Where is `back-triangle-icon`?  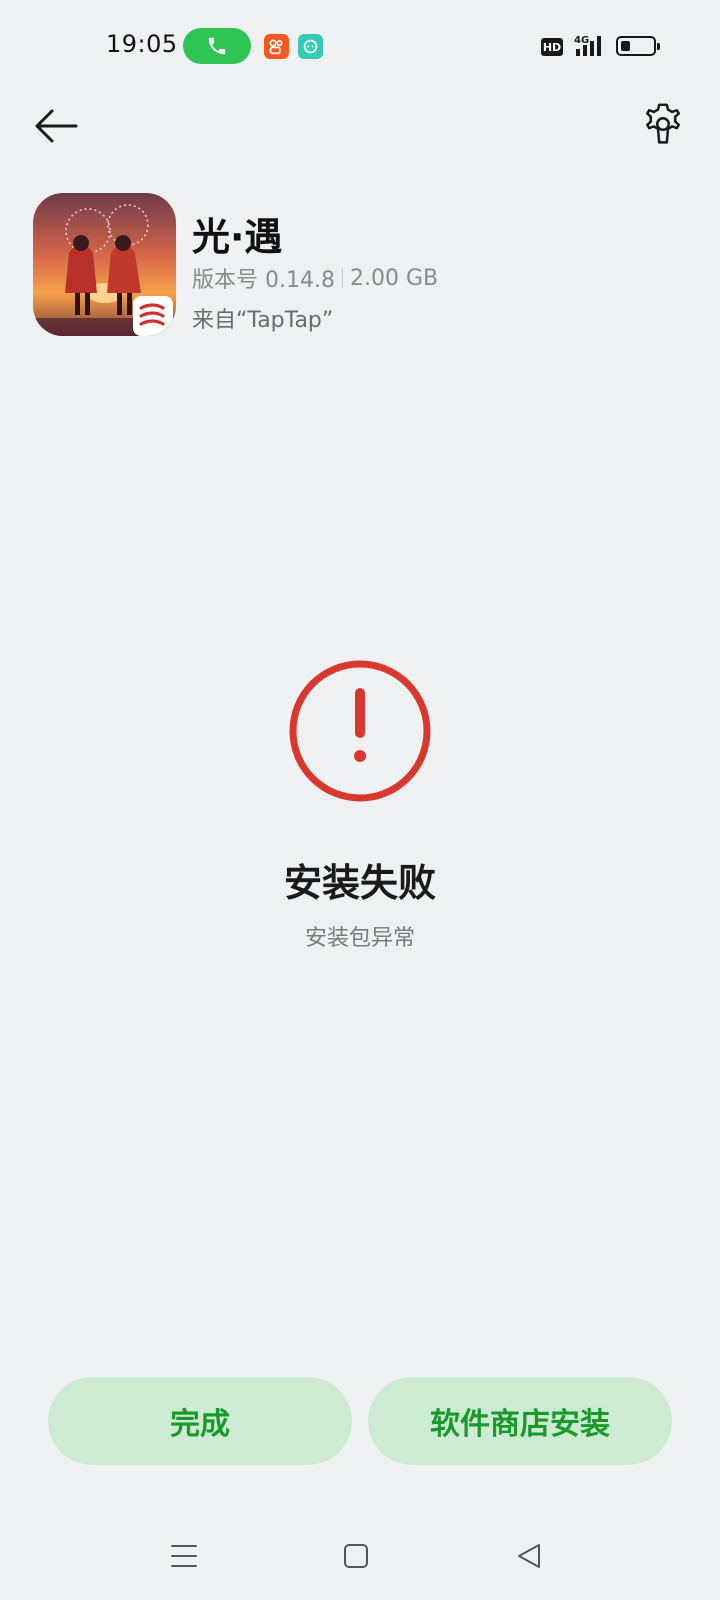
back-triangle-icon is located at coordinates (529, 1556).